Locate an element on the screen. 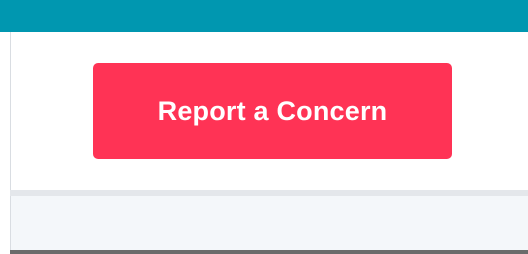  bottom-edge is located at coordinates (269, 252).